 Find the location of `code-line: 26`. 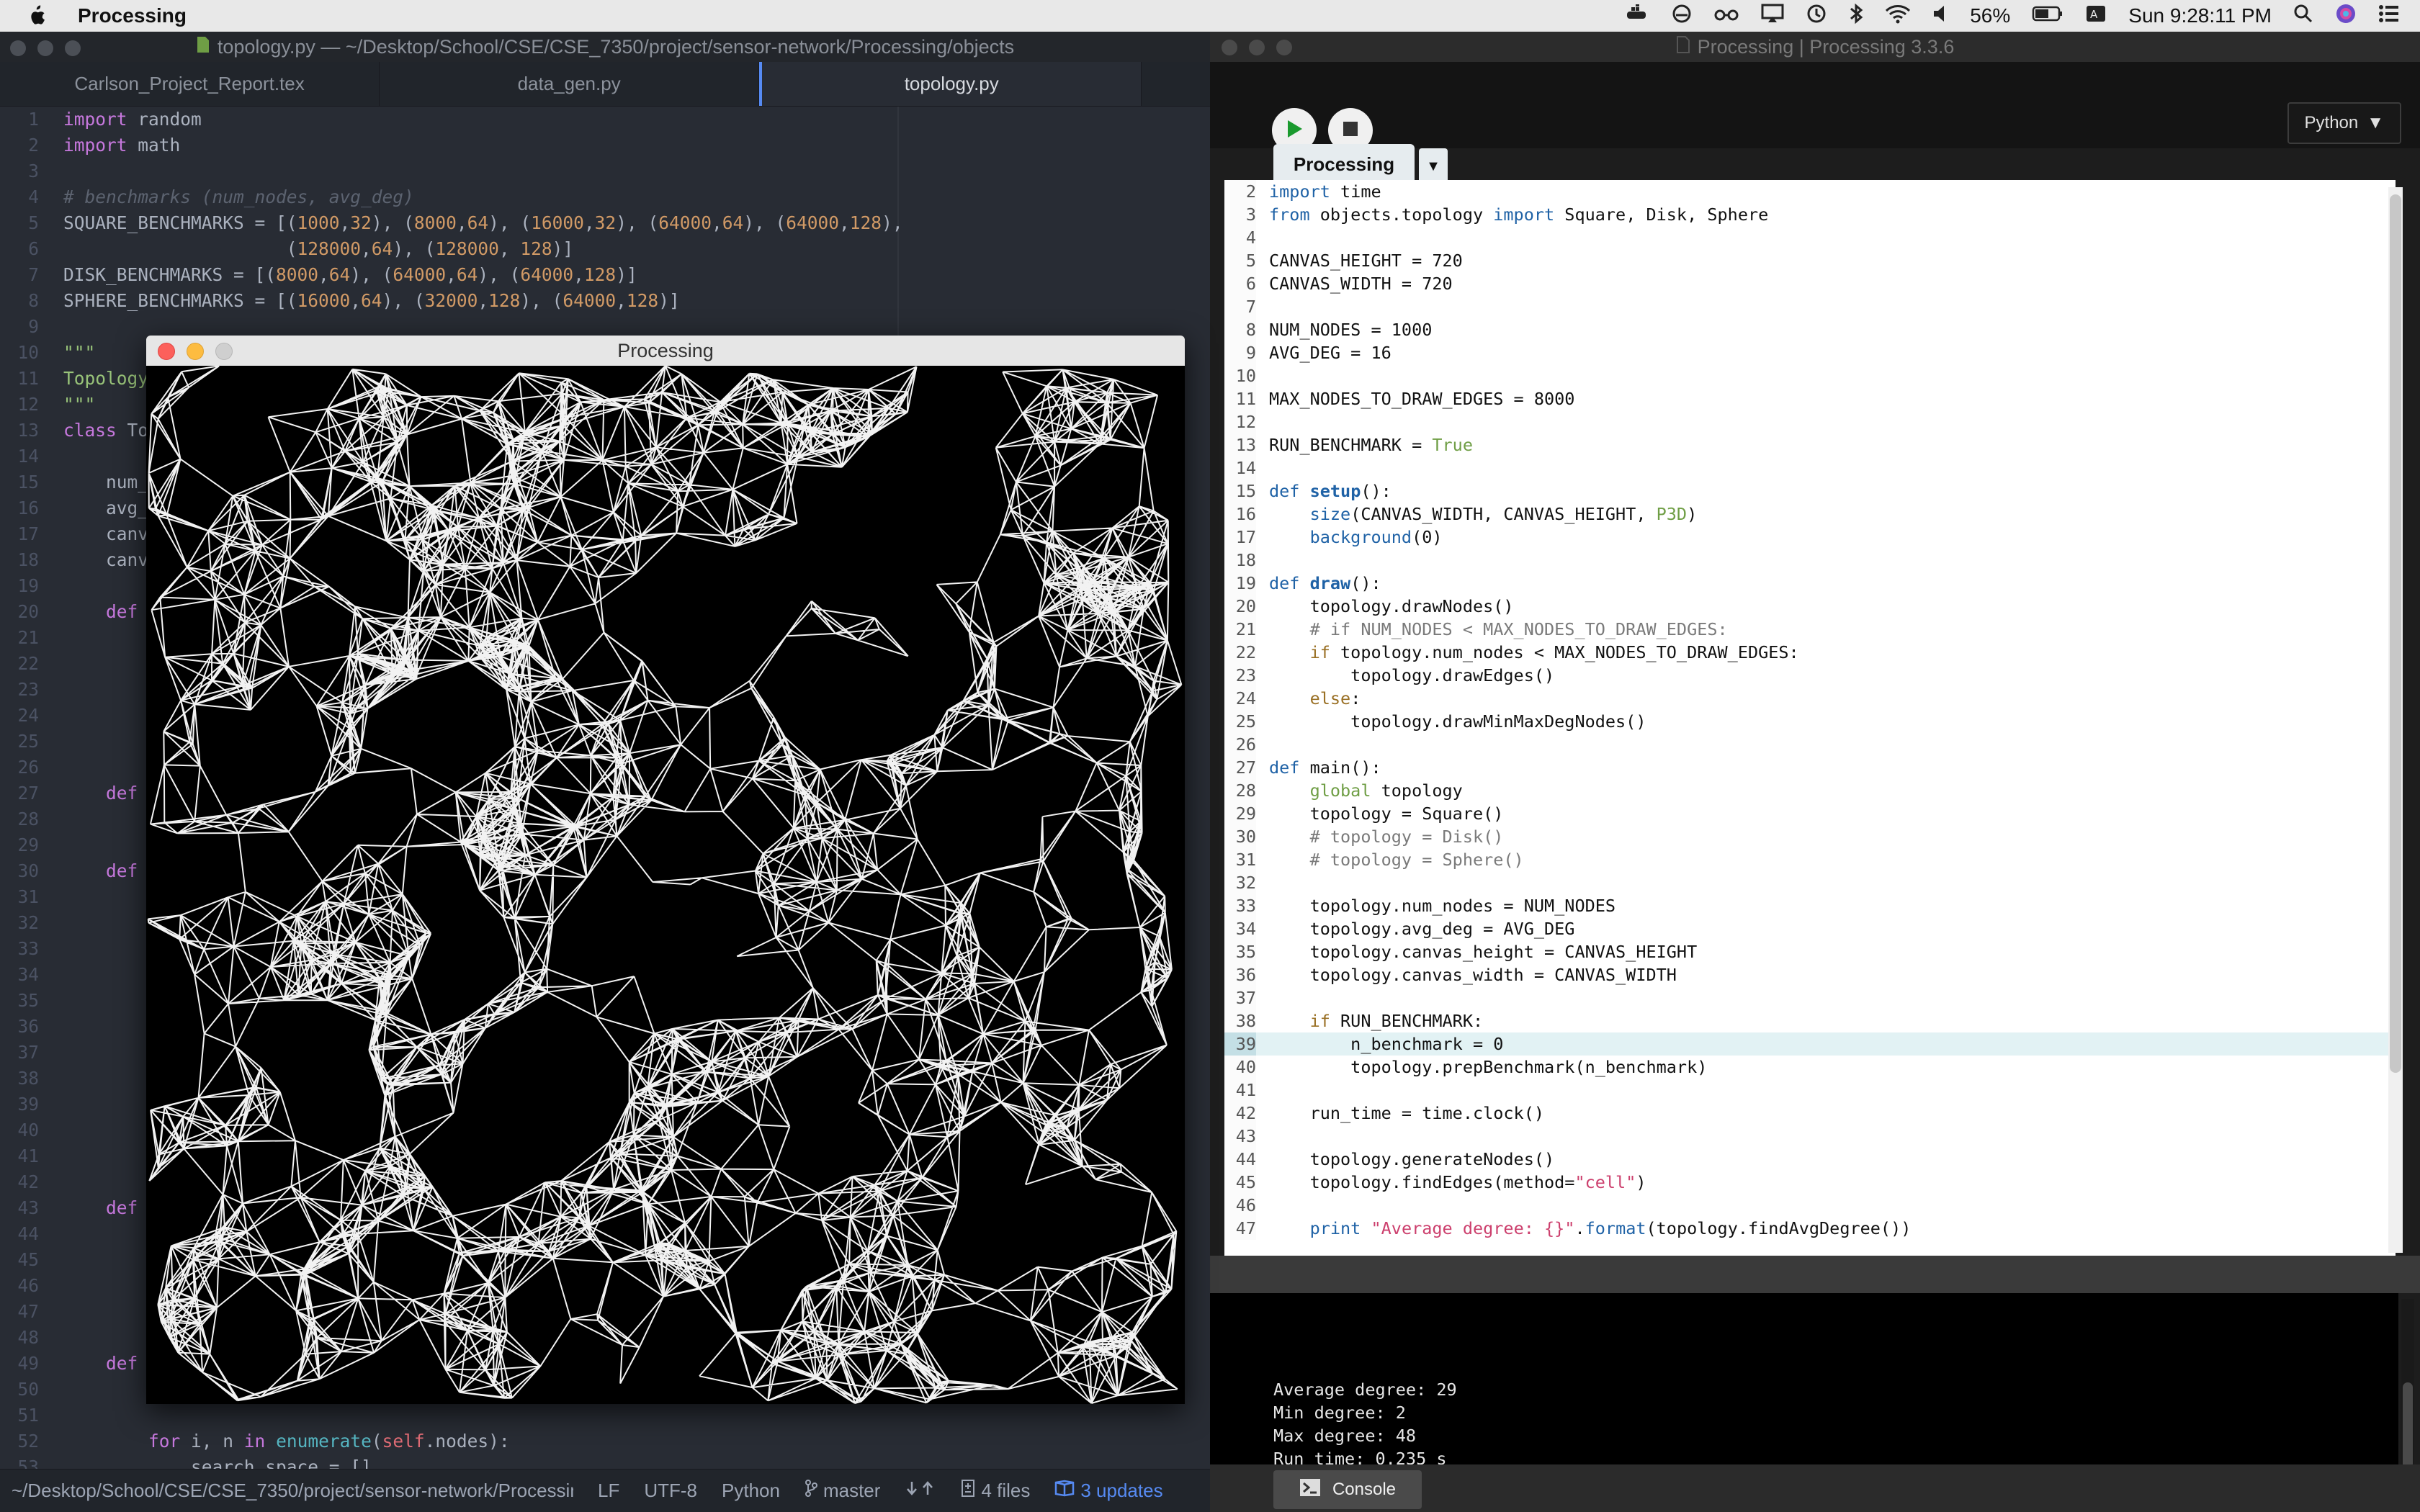

code-line: 26 is located at coordinates (1810, 744).